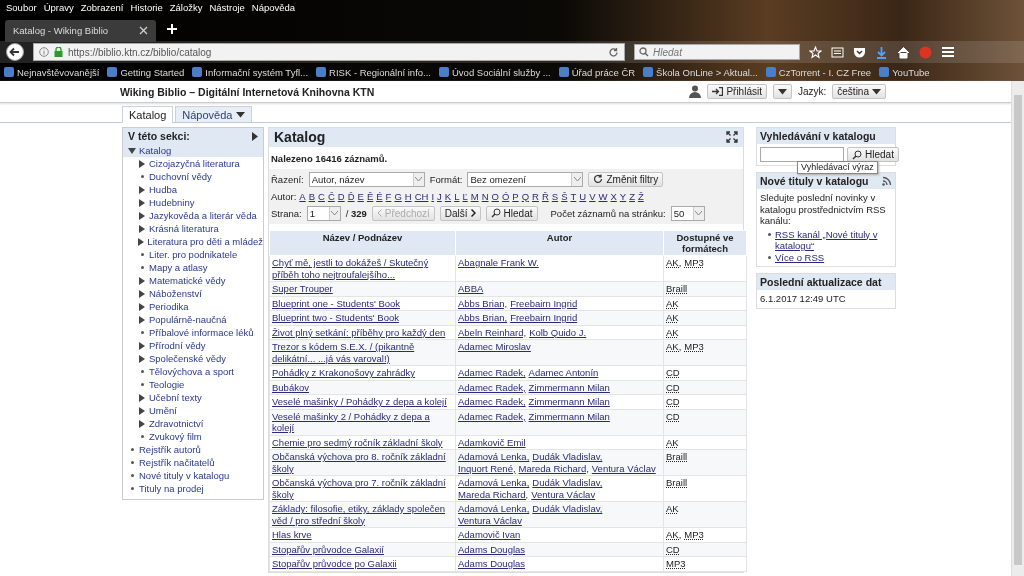  I want to click on letter-link: Ó, so click(505, 196).